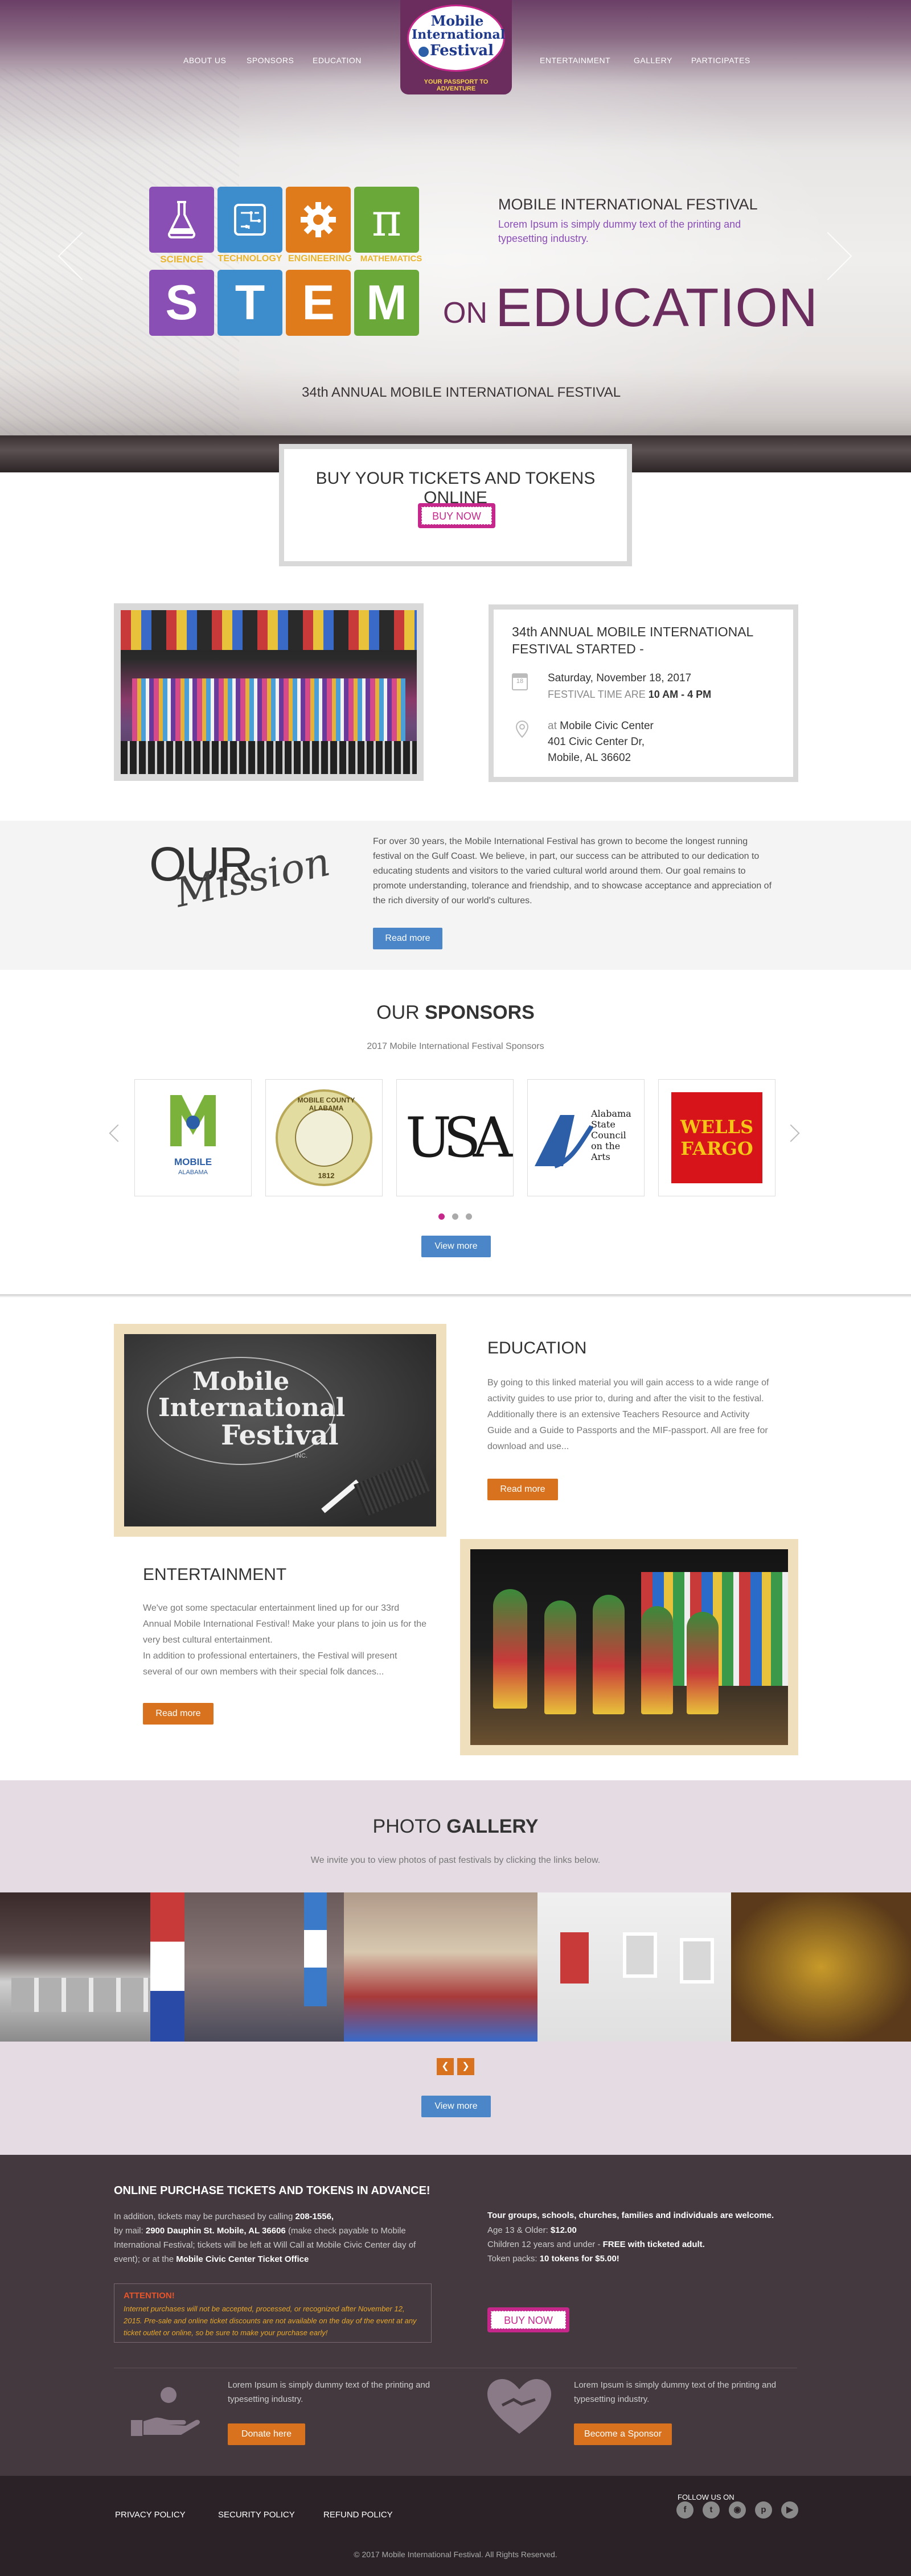 The height and width of the screenshot is (2576, 911). I want to click on event-address-1: 401 Civic Center Dr,, so click(596, 742).